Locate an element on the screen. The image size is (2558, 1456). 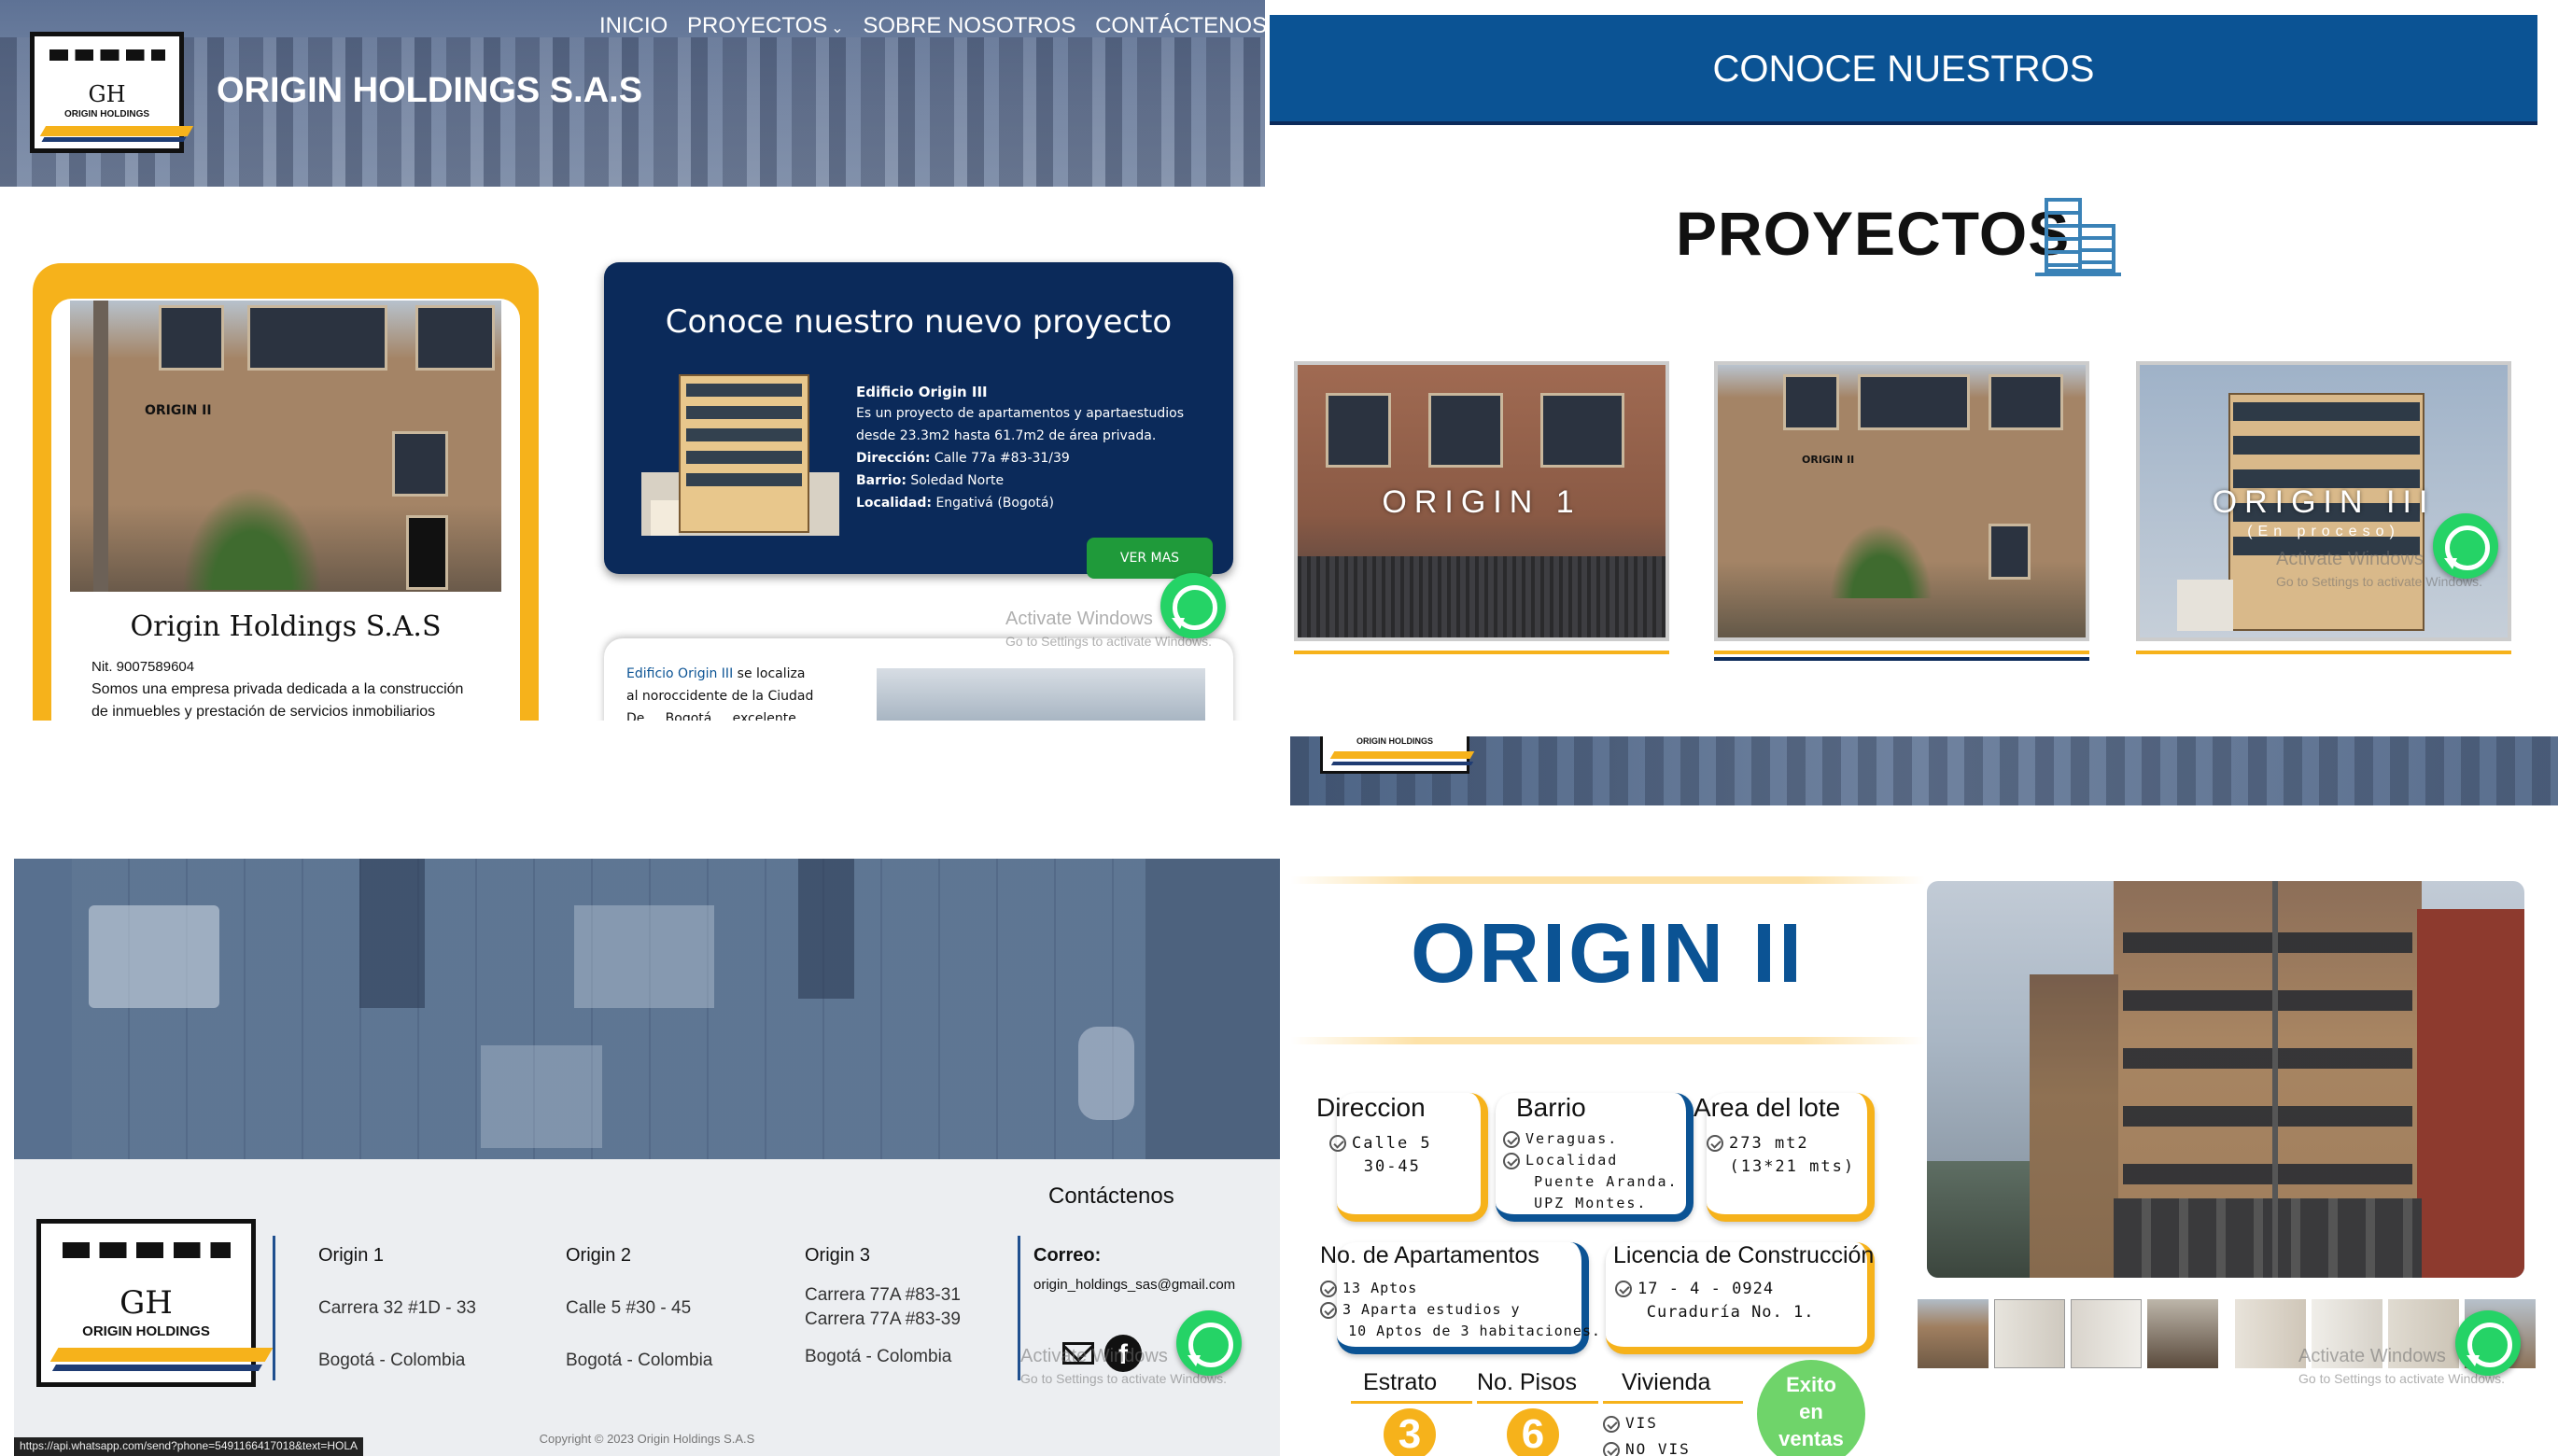
project-card-origin-1: ORIGIN 1 is located at coordinates (1481, 501).